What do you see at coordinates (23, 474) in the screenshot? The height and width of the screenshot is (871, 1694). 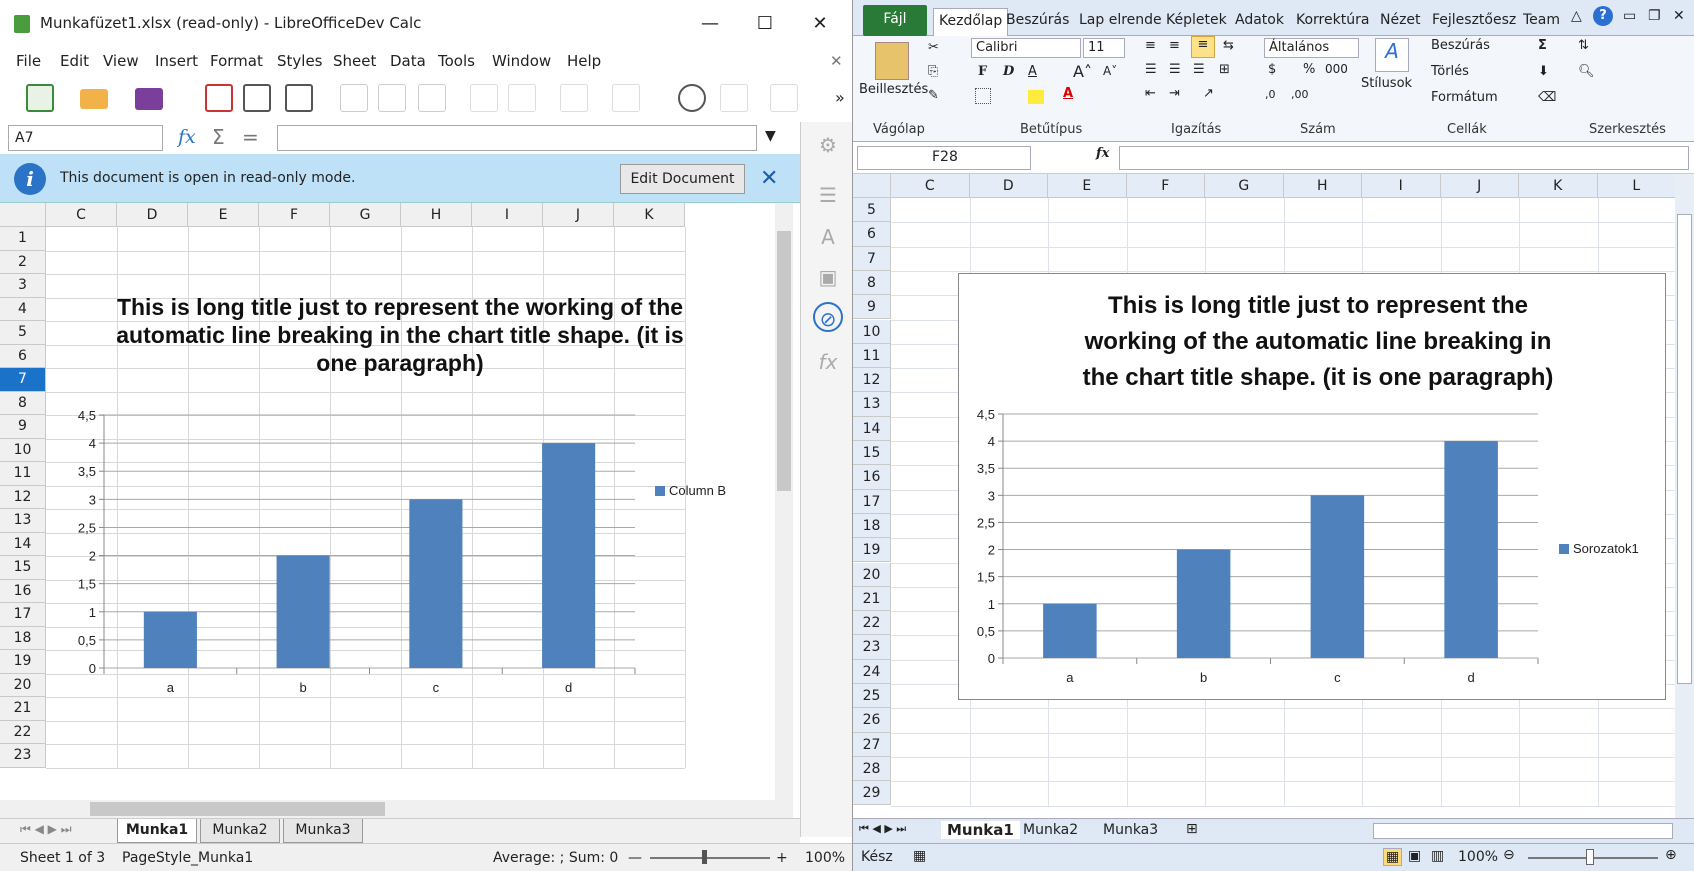 I see `lo-row-header: 11` at bounding box center [23, 474].